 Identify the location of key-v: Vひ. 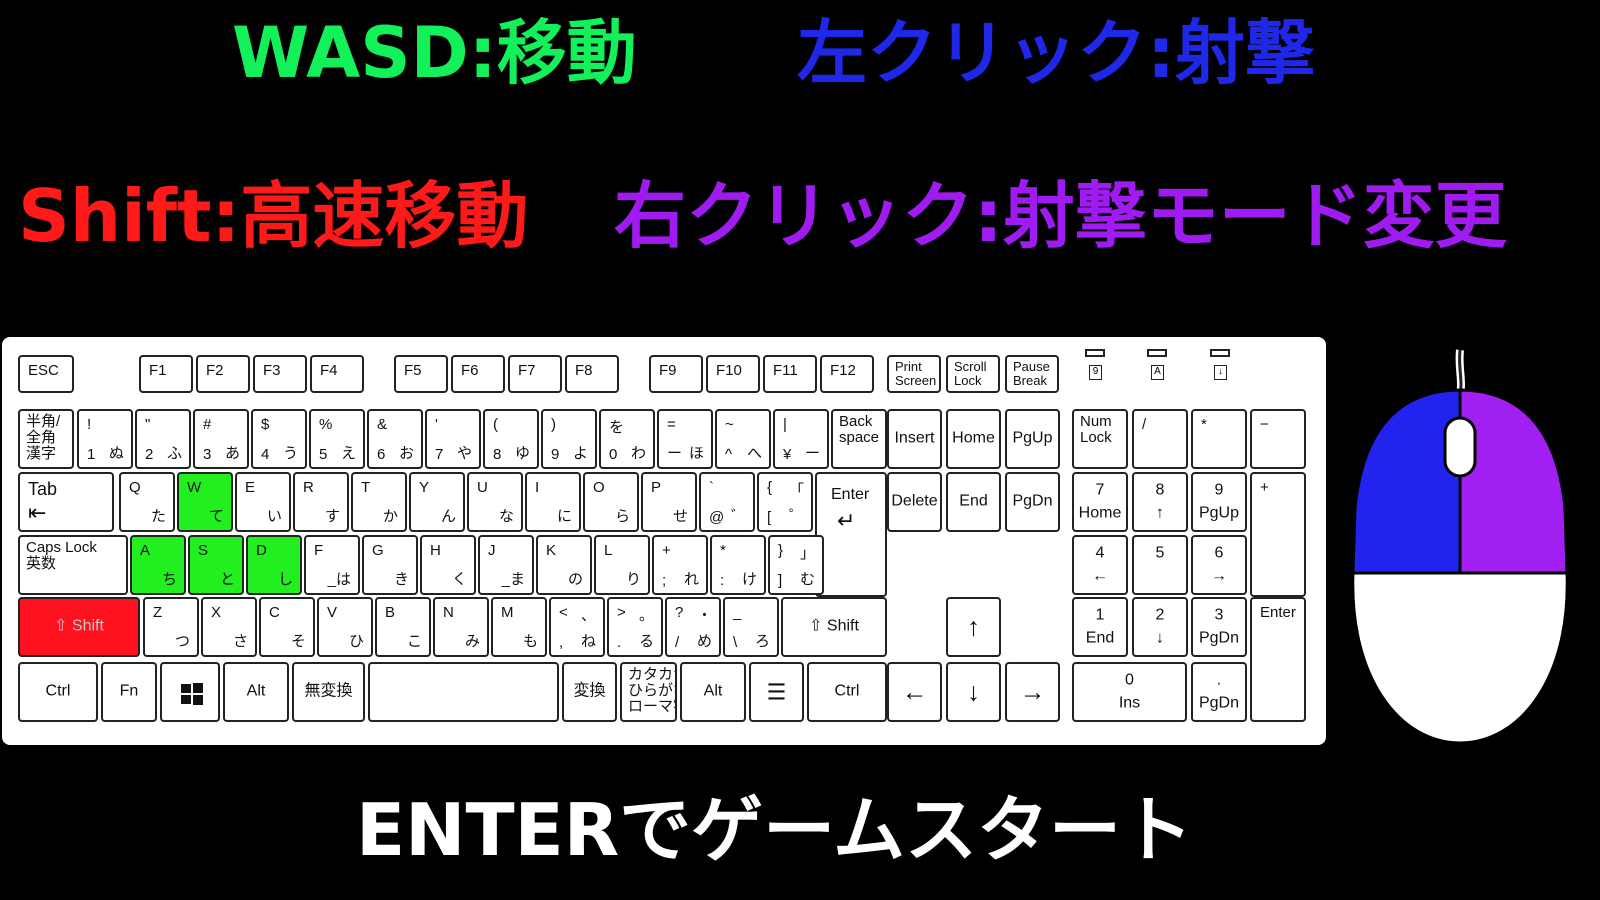
(345, 627).